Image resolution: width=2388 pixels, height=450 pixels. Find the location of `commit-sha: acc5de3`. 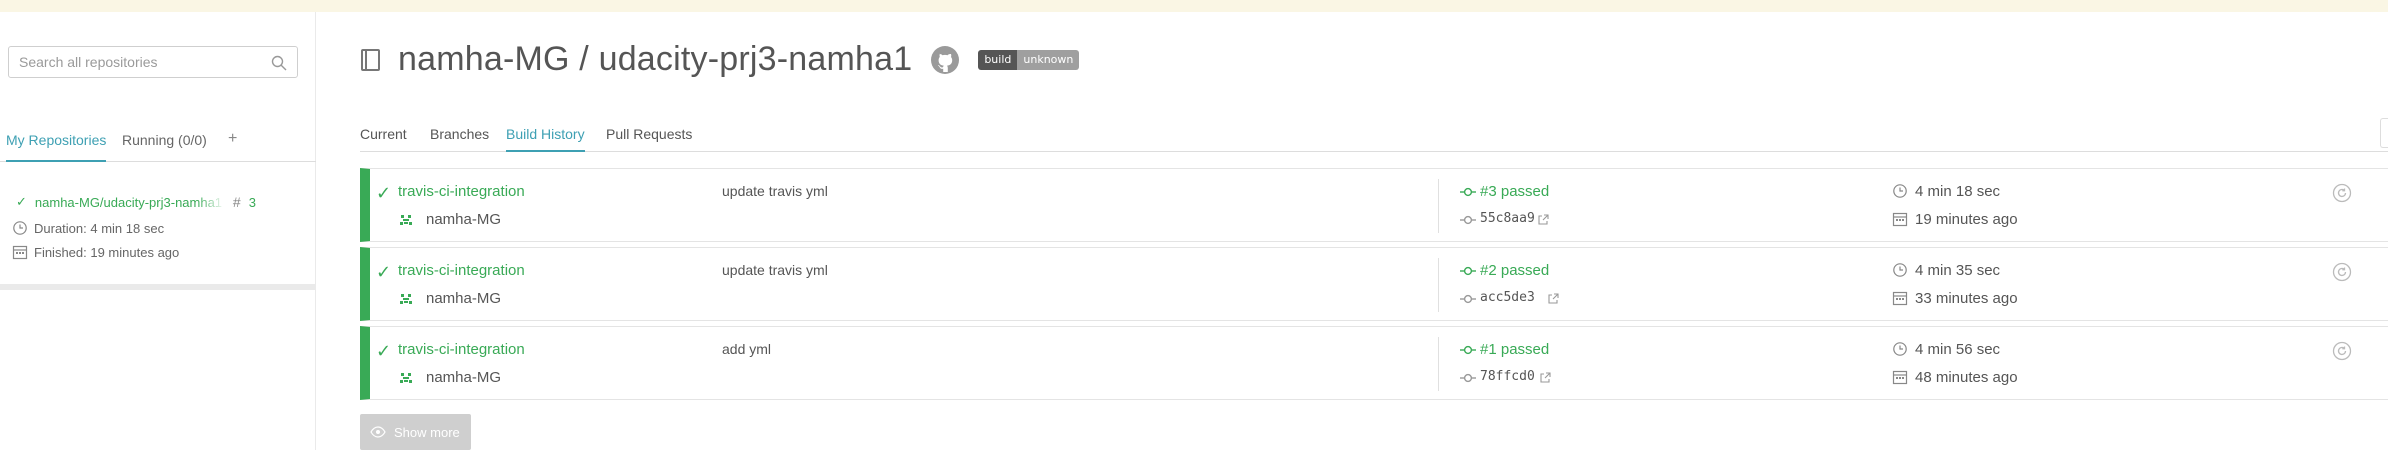

commit-sha: acc5de3 is located at coordinates (1507, 297).